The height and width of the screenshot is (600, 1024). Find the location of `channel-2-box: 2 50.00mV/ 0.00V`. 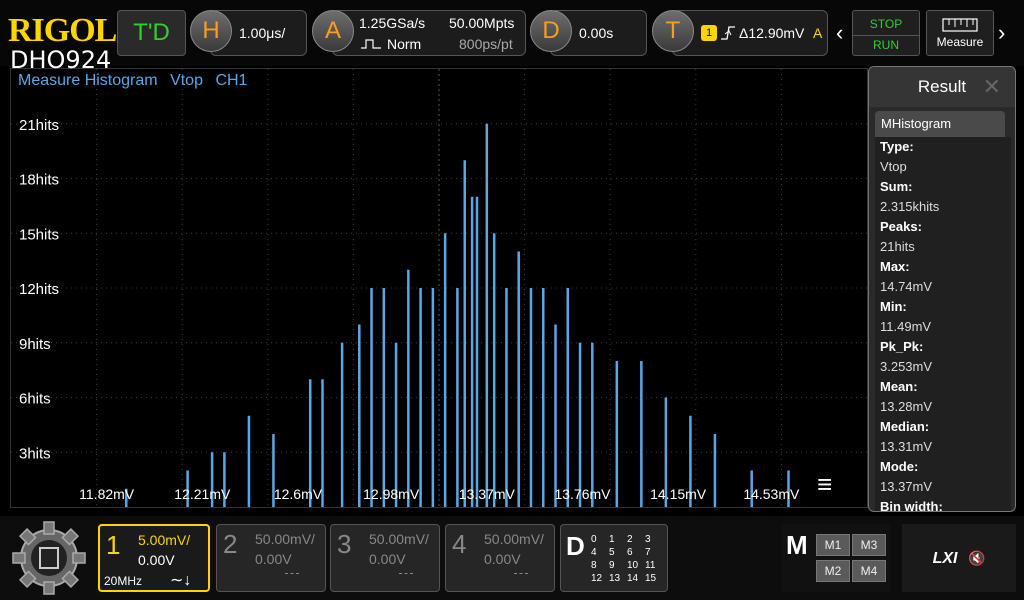

channel-2-box: 2 50.00mV/ 0.00V is located at coordinates (271, 558).